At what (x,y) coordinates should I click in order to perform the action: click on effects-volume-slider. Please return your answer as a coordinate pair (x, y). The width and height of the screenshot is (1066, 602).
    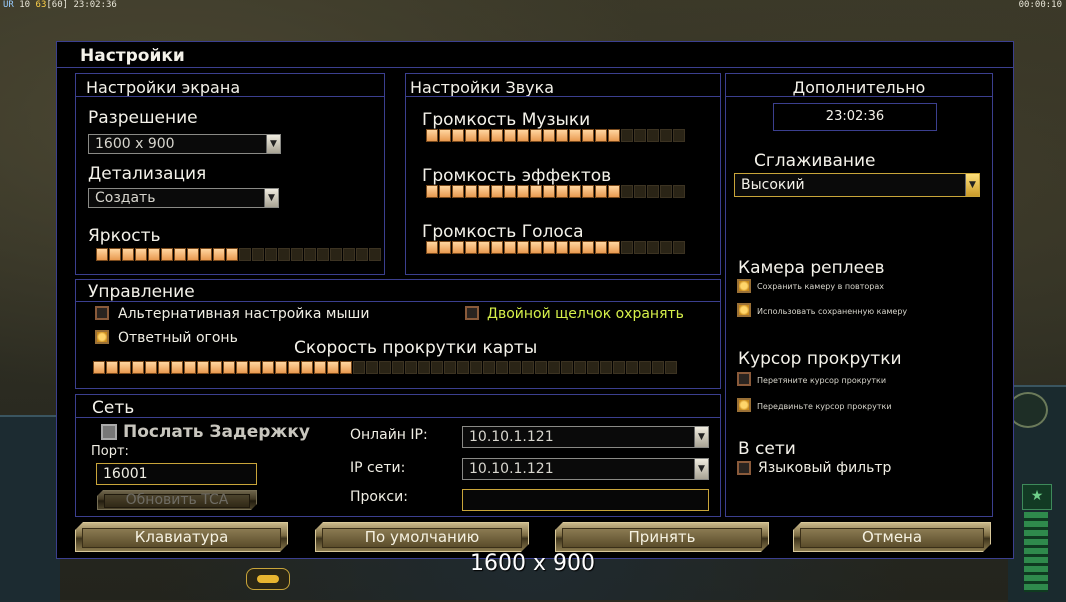
    Looking at the image, I should click on (556, 191).